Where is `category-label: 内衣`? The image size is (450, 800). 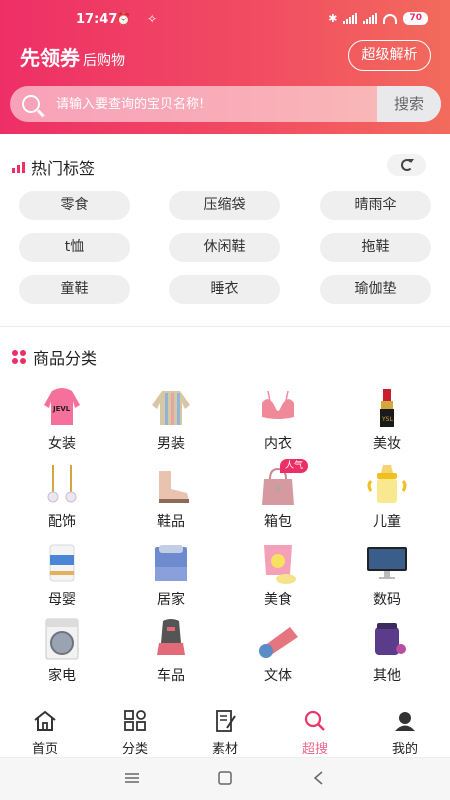 category-label: 内衣 is located at coordinates (278, 444).